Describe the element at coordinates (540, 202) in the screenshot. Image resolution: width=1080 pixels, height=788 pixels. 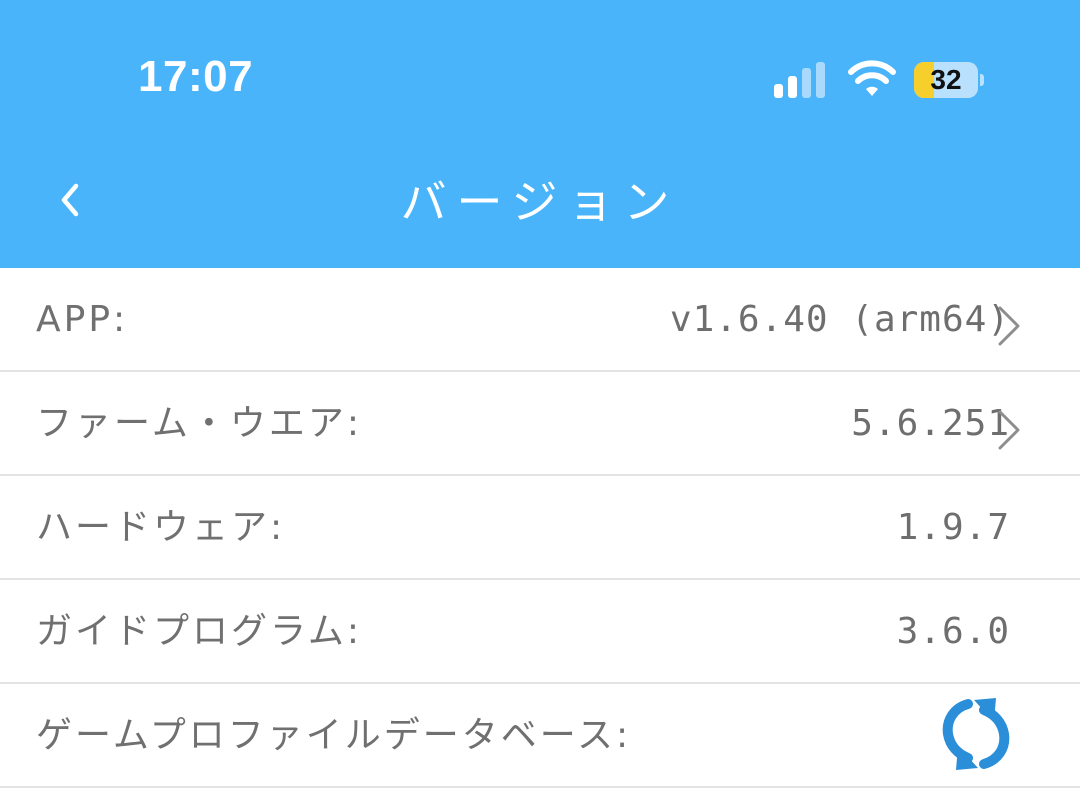
I see `page-title: バージョン` at that location.